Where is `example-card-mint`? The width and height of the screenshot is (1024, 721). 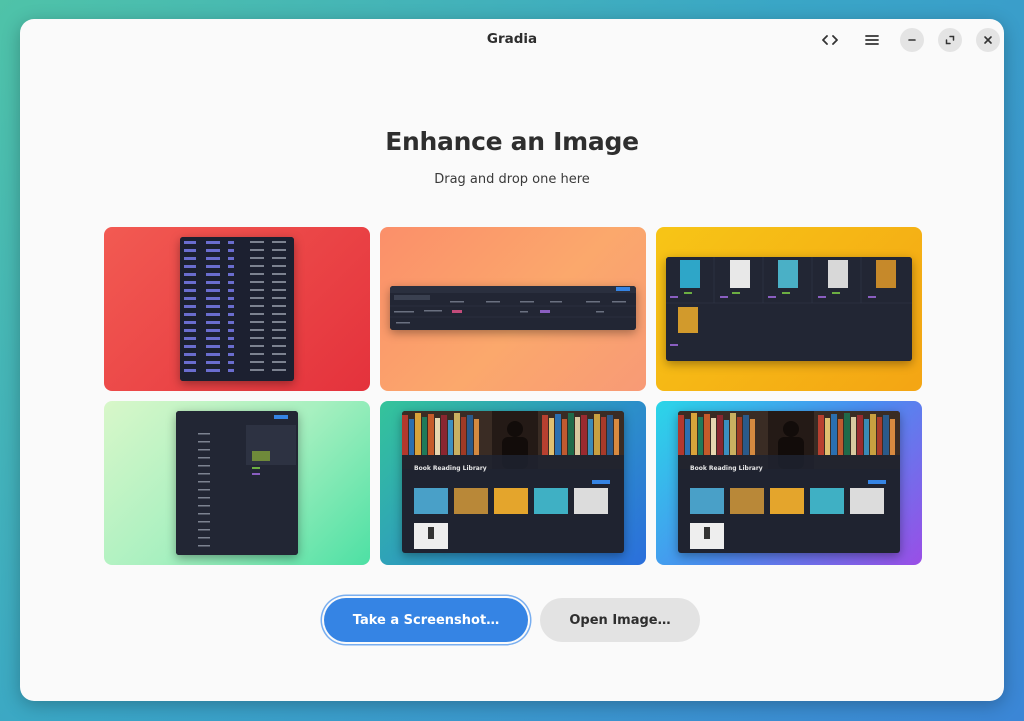 example-card-mint is located at coordinates (237, 483).